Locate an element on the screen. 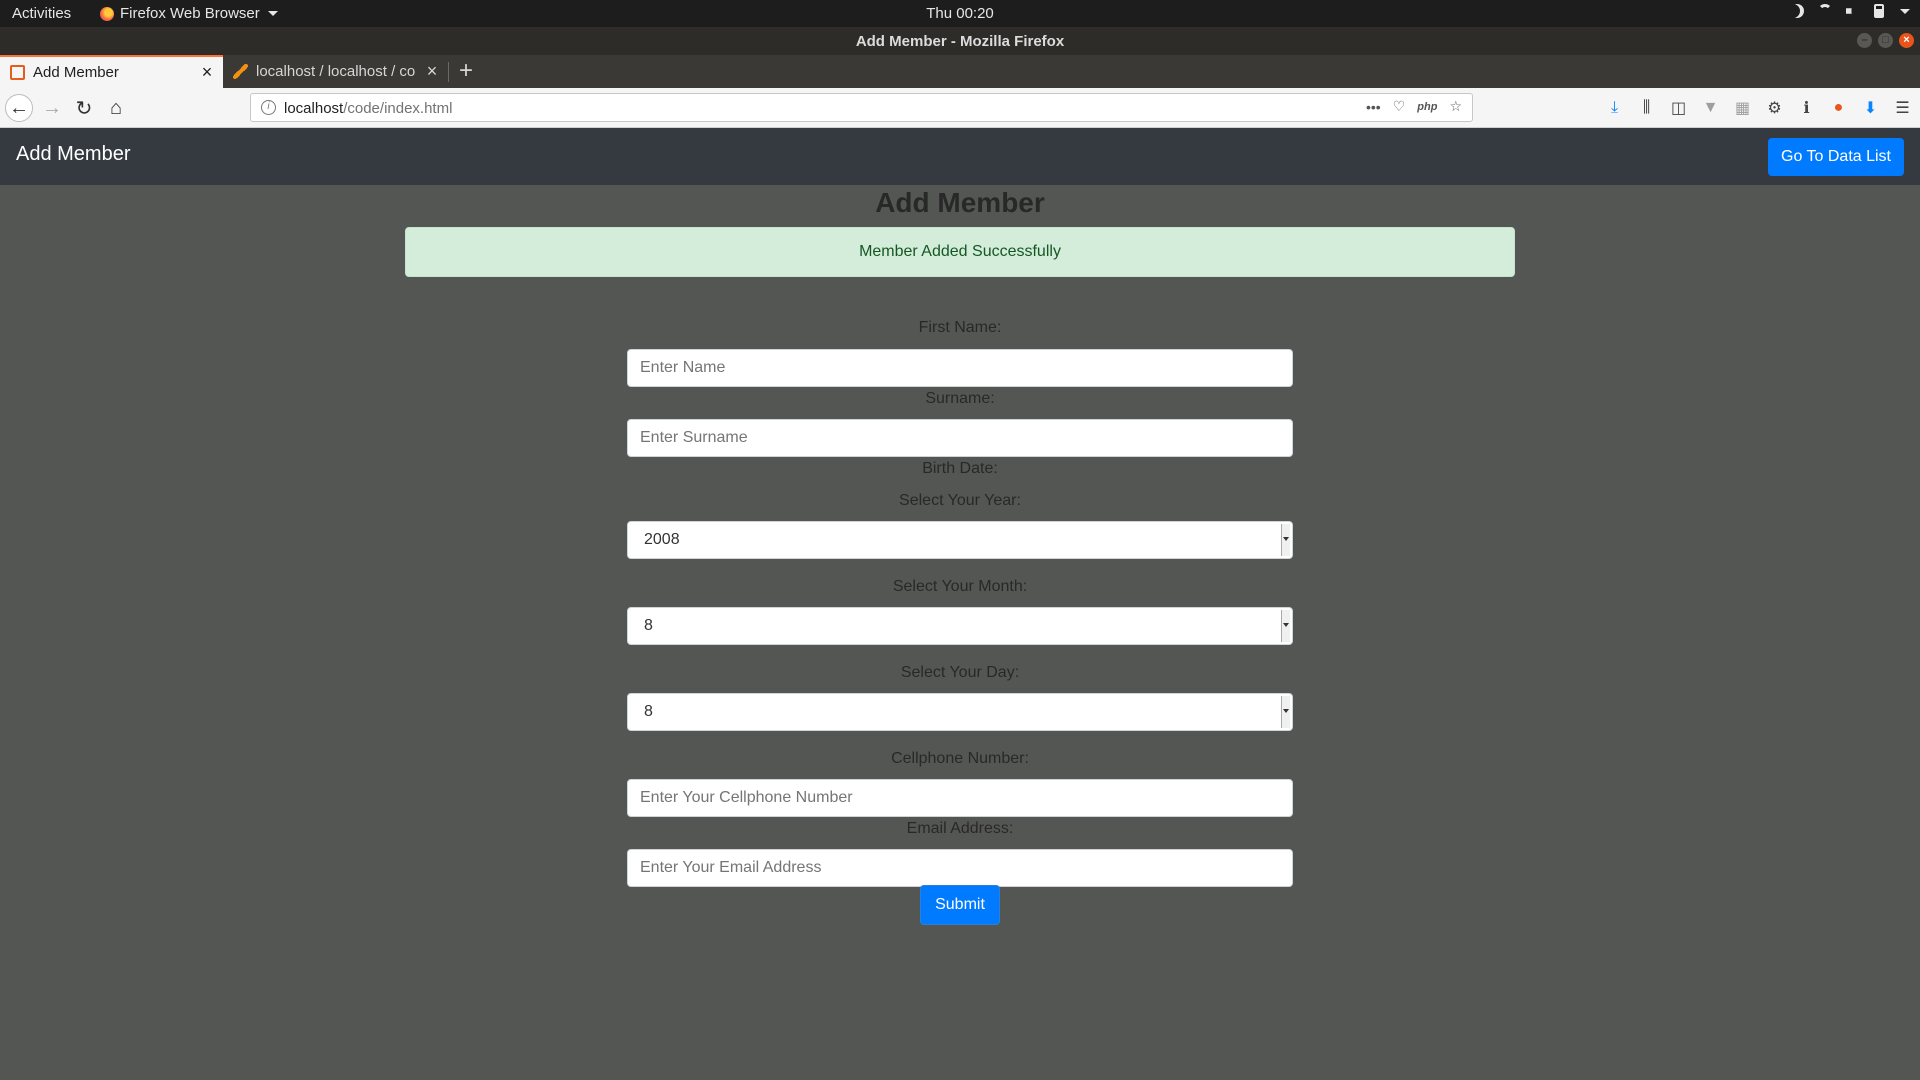 The image size is (1920, 1080). url-text: localhost/code/index.html is located at coordinates (368, 108).